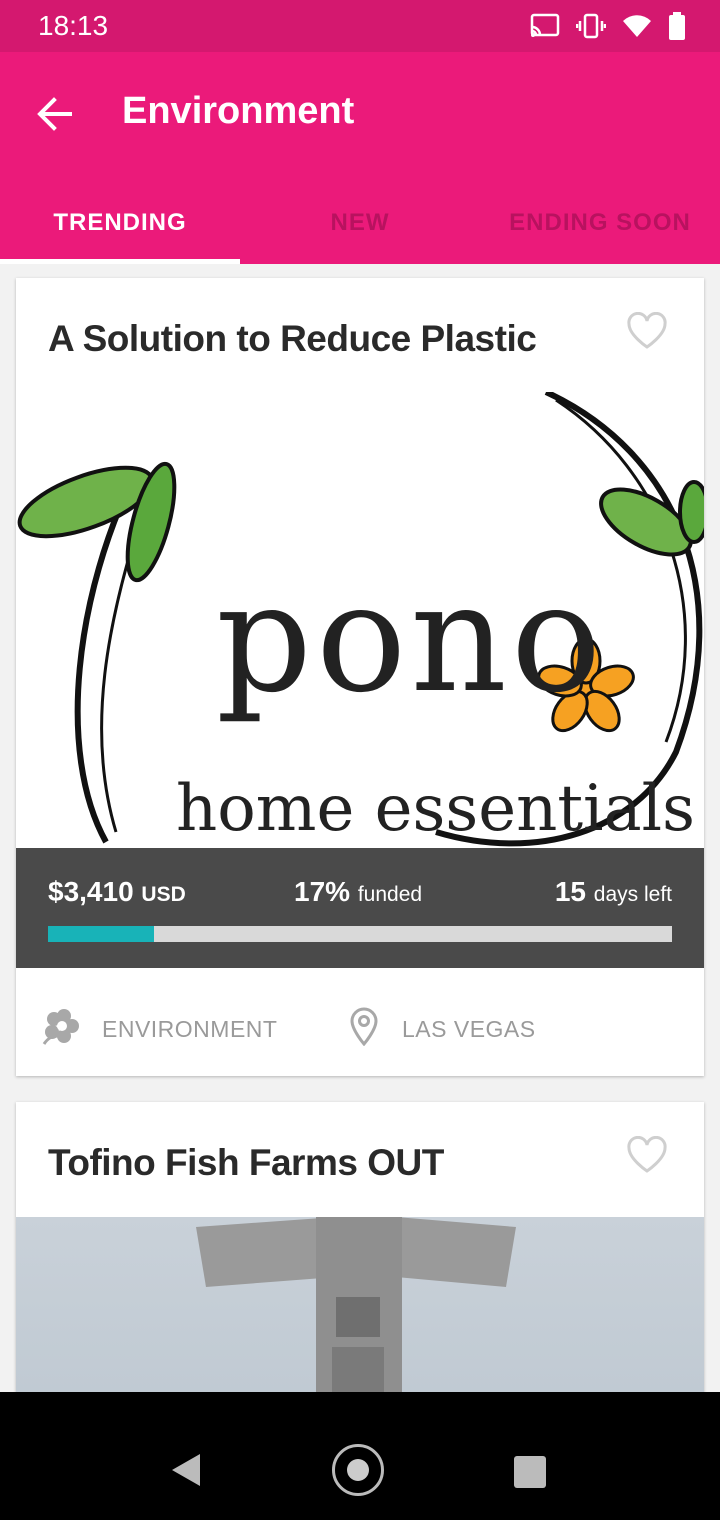 This screenshot has width=720, height=1520. I want to click on battery-icon, so click(677, 28).